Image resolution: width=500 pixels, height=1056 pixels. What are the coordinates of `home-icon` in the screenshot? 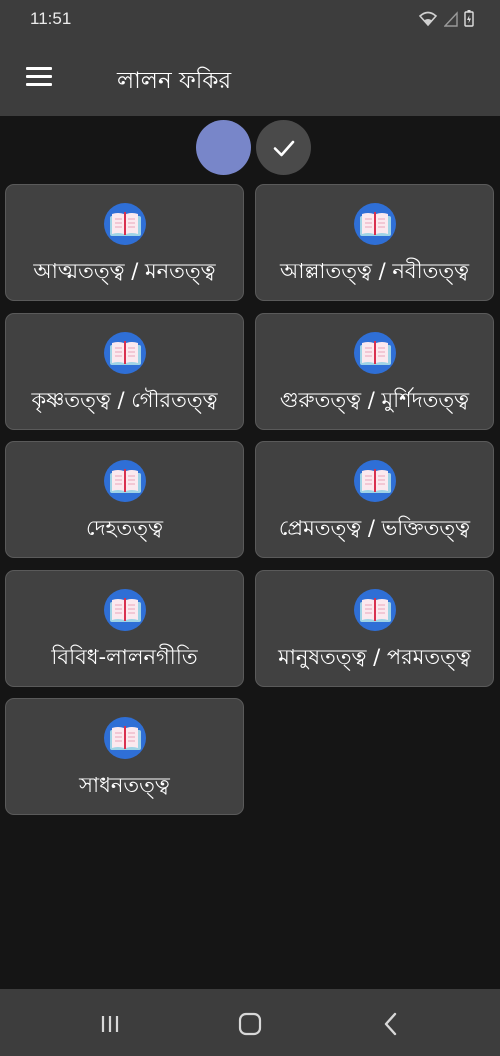 It's located at (250, 1024).